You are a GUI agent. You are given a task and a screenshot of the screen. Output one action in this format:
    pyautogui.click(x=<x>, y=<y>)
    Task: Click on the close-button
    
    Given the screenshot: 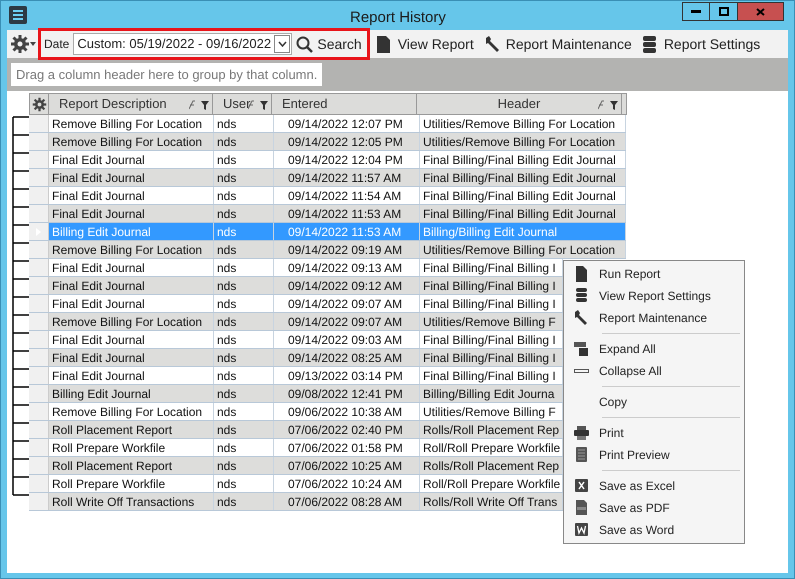 What is the action you would take?
    pyautogui.click(x=761, y=11)
    